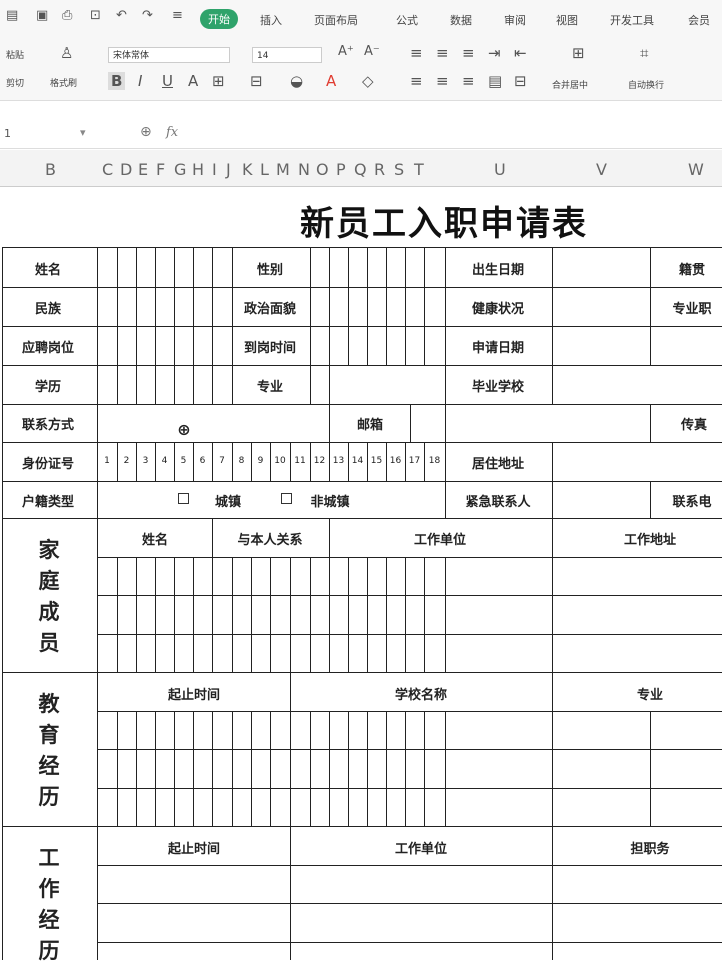  What do you see at coordinates (219, 19) in the screenshot?
I see `tab-home: 开始` at bounding box center [219, 19].